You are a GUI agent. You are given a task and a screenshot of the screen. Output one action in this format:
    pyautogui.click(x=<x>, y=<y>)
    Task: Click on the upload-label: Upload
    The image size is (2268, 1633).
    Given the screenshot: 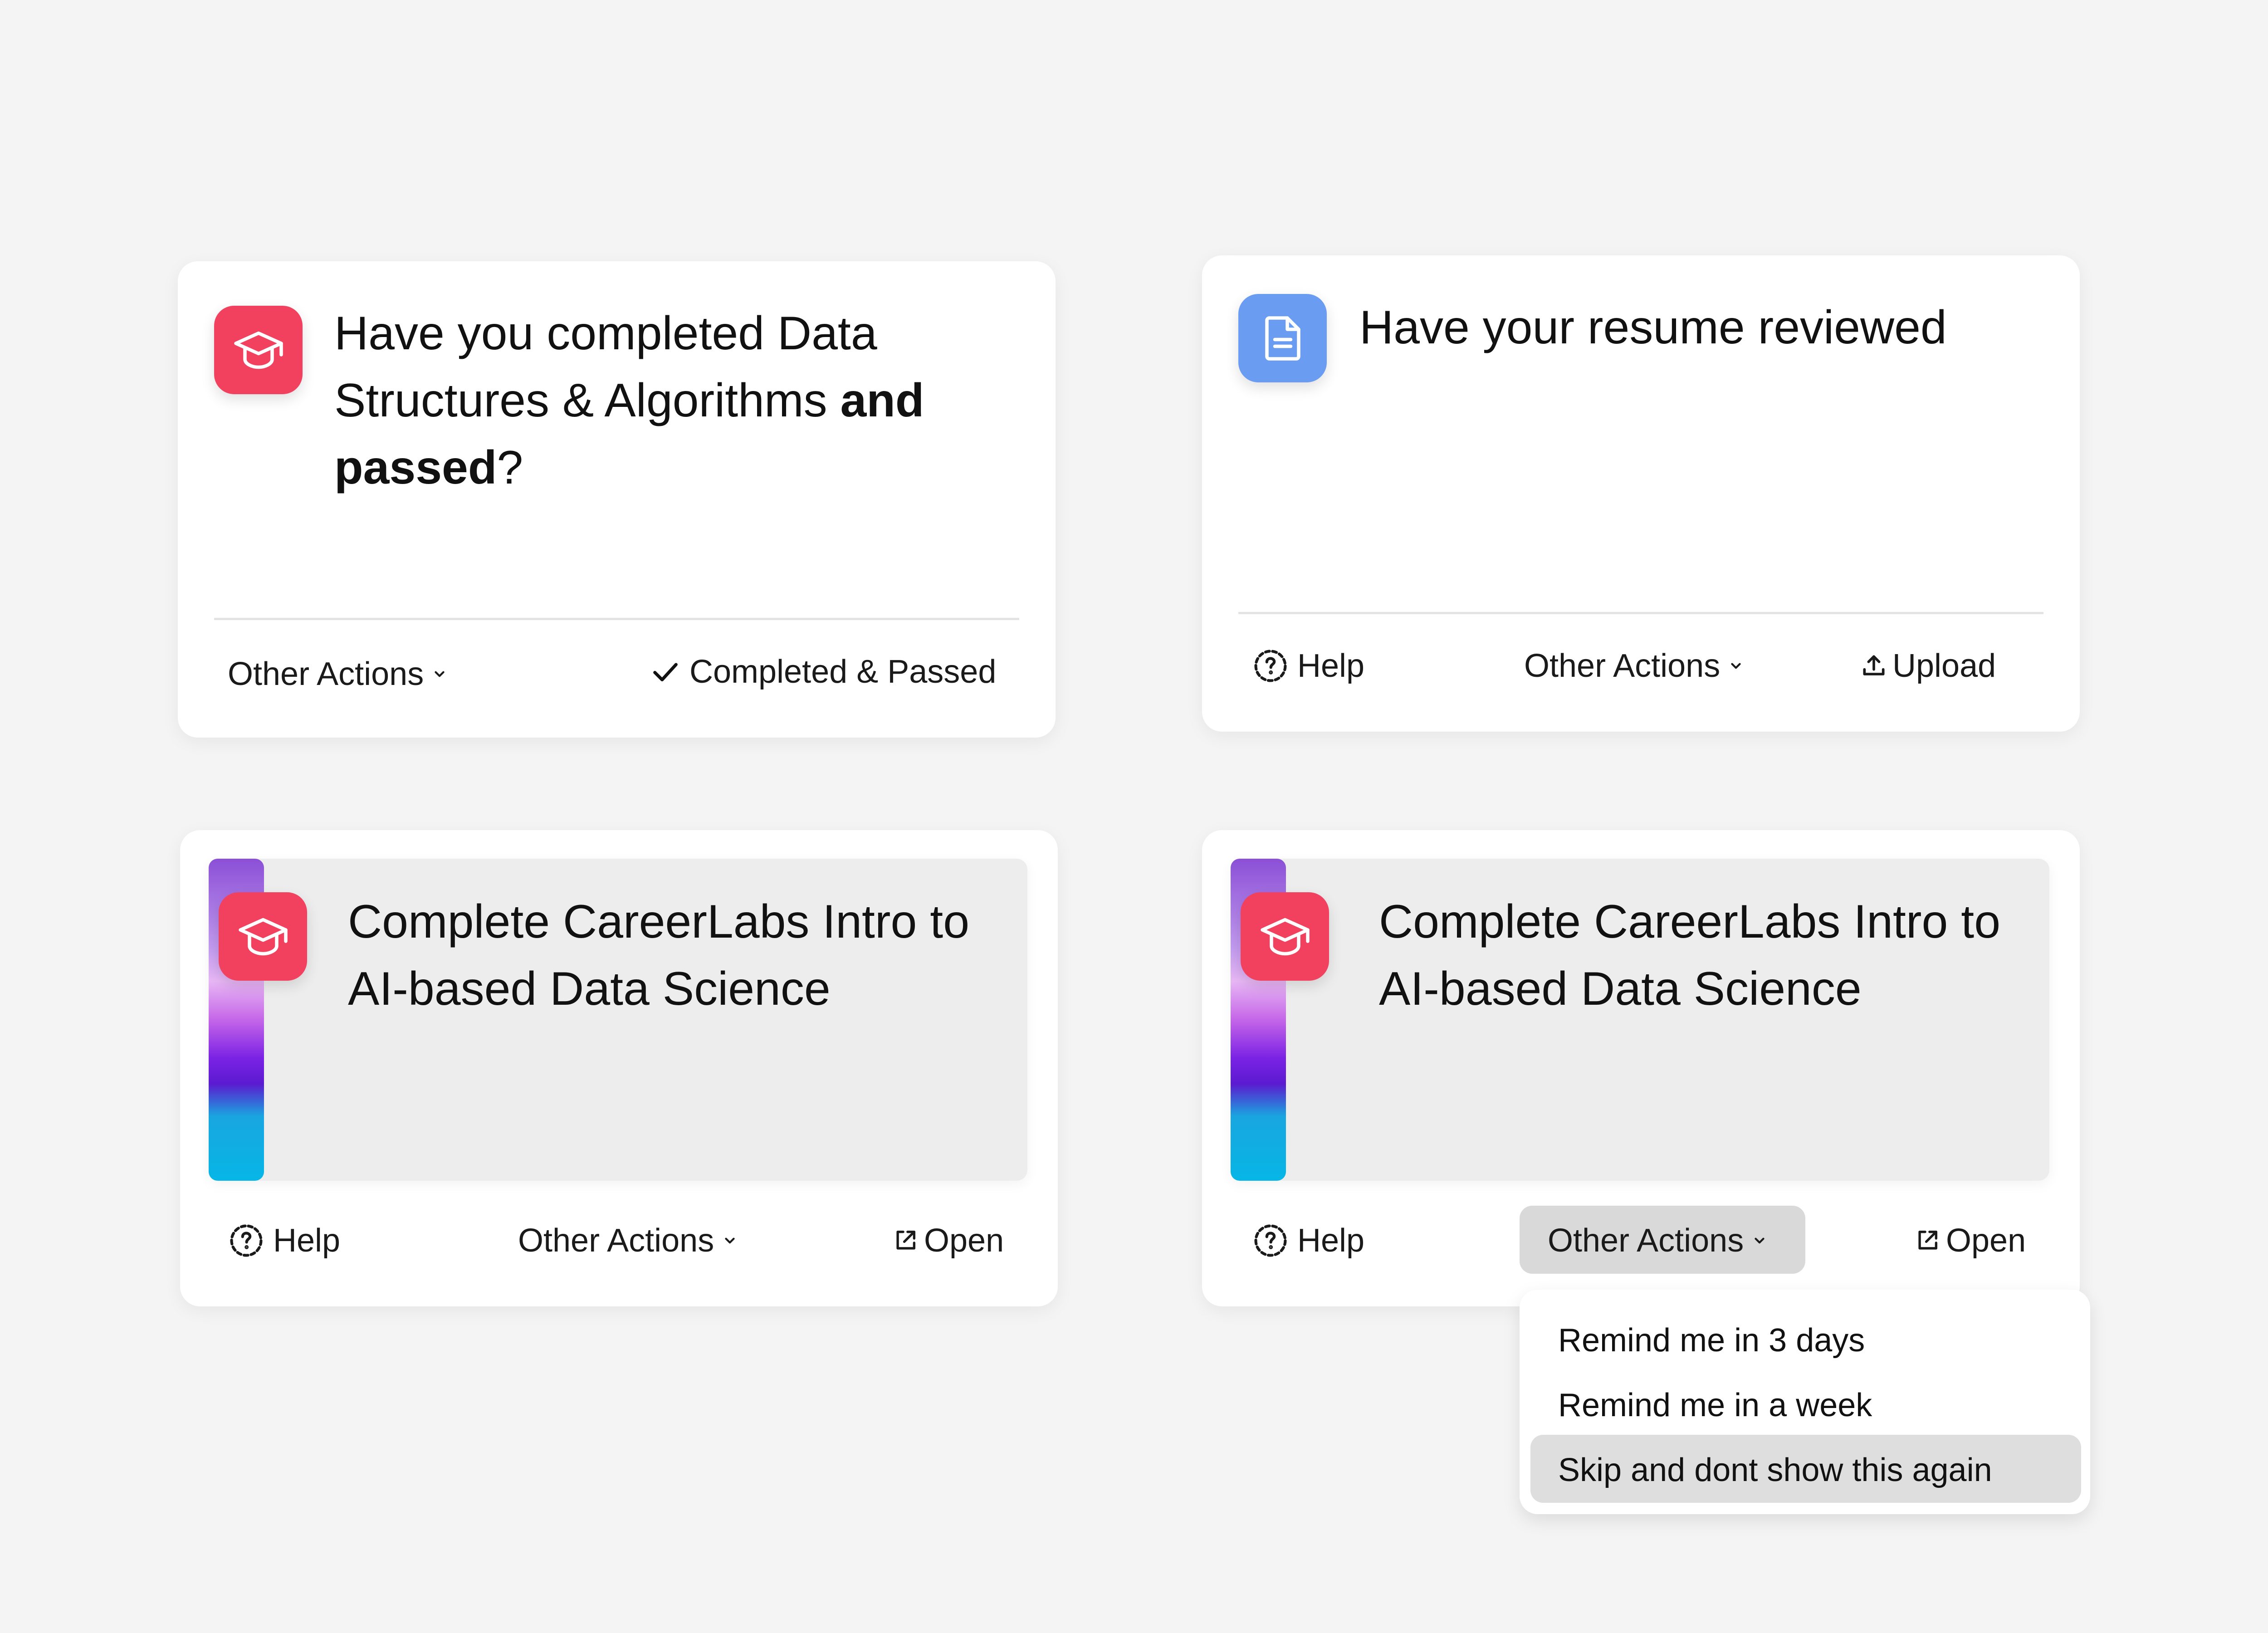 What is the action you would take?
    pyautogui.click(x=1944, y=666)
    